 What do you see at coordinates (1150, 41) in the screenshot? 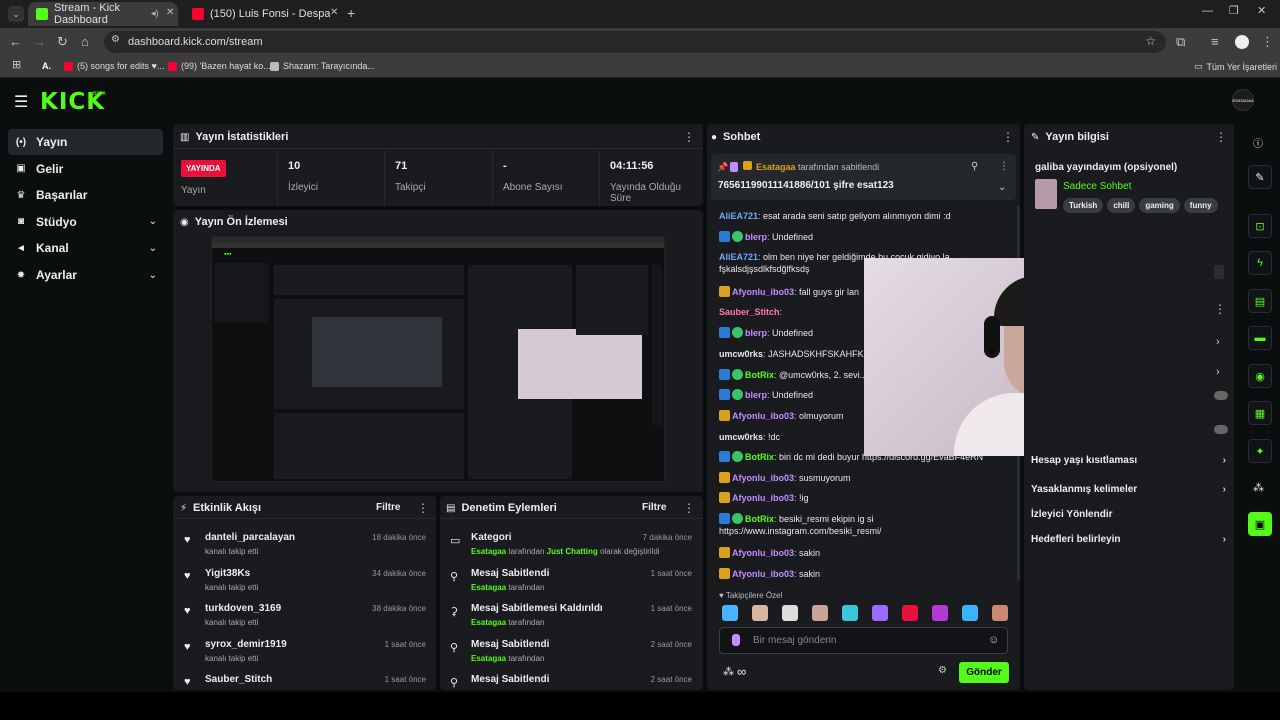
I see `bookmark-star-icon: ☆` at bounding box center [1150, 41].